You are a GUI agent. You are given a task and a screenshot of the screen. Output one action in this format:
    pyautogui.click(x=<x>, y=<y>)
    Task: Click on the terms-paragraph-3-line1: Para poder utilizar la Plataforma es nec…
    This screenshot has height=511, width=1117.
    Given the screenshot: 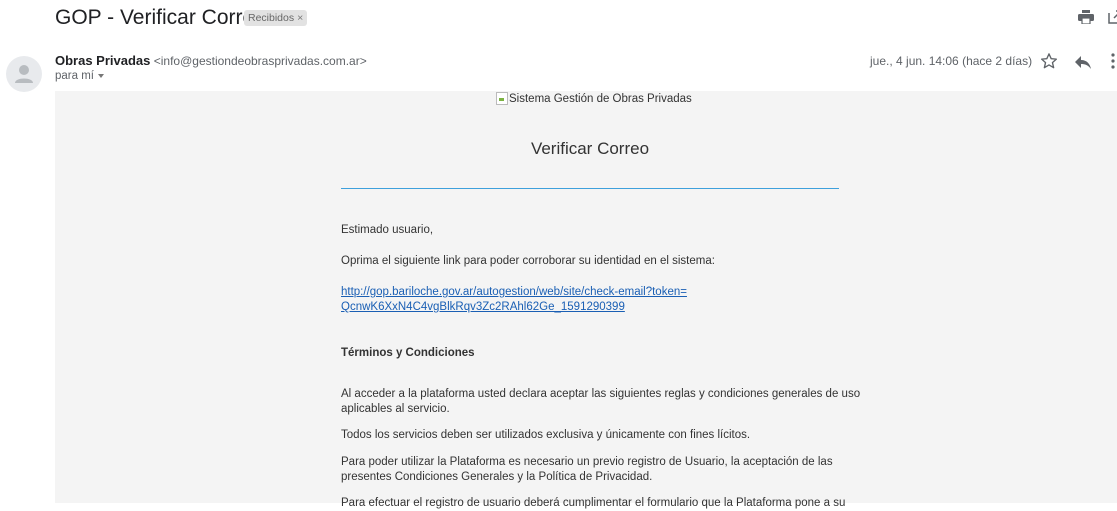 What is the action you would take?
    pyautogui.click(x=587, y=462)
    